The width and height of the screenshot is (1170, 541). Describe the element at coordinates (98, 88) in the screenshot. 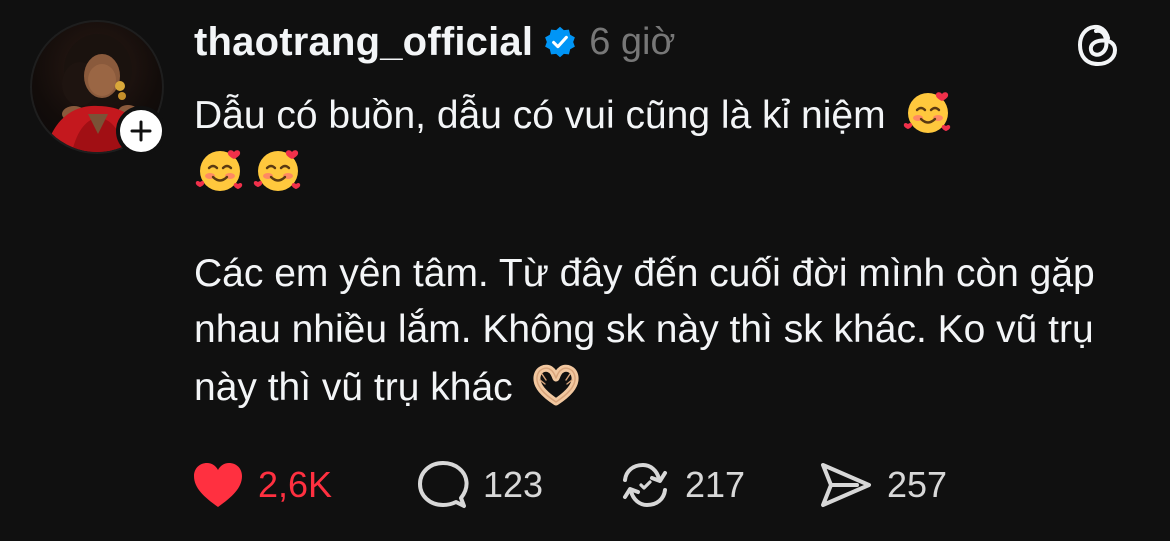

I see `avatar-container` at that location.